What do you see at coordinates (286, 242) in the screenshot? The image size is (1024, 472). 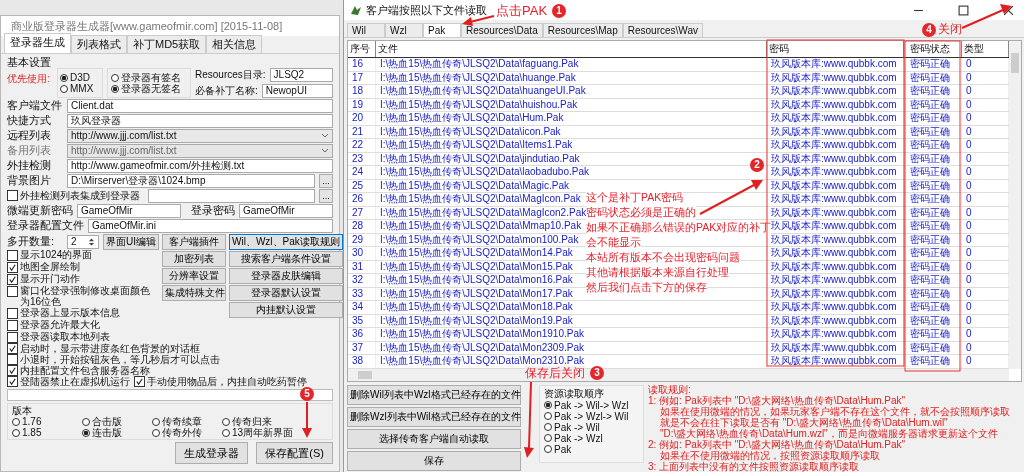 I see `settings-button: Wil、Wzl、Pak读取规则` at bounding box center [286, 242].